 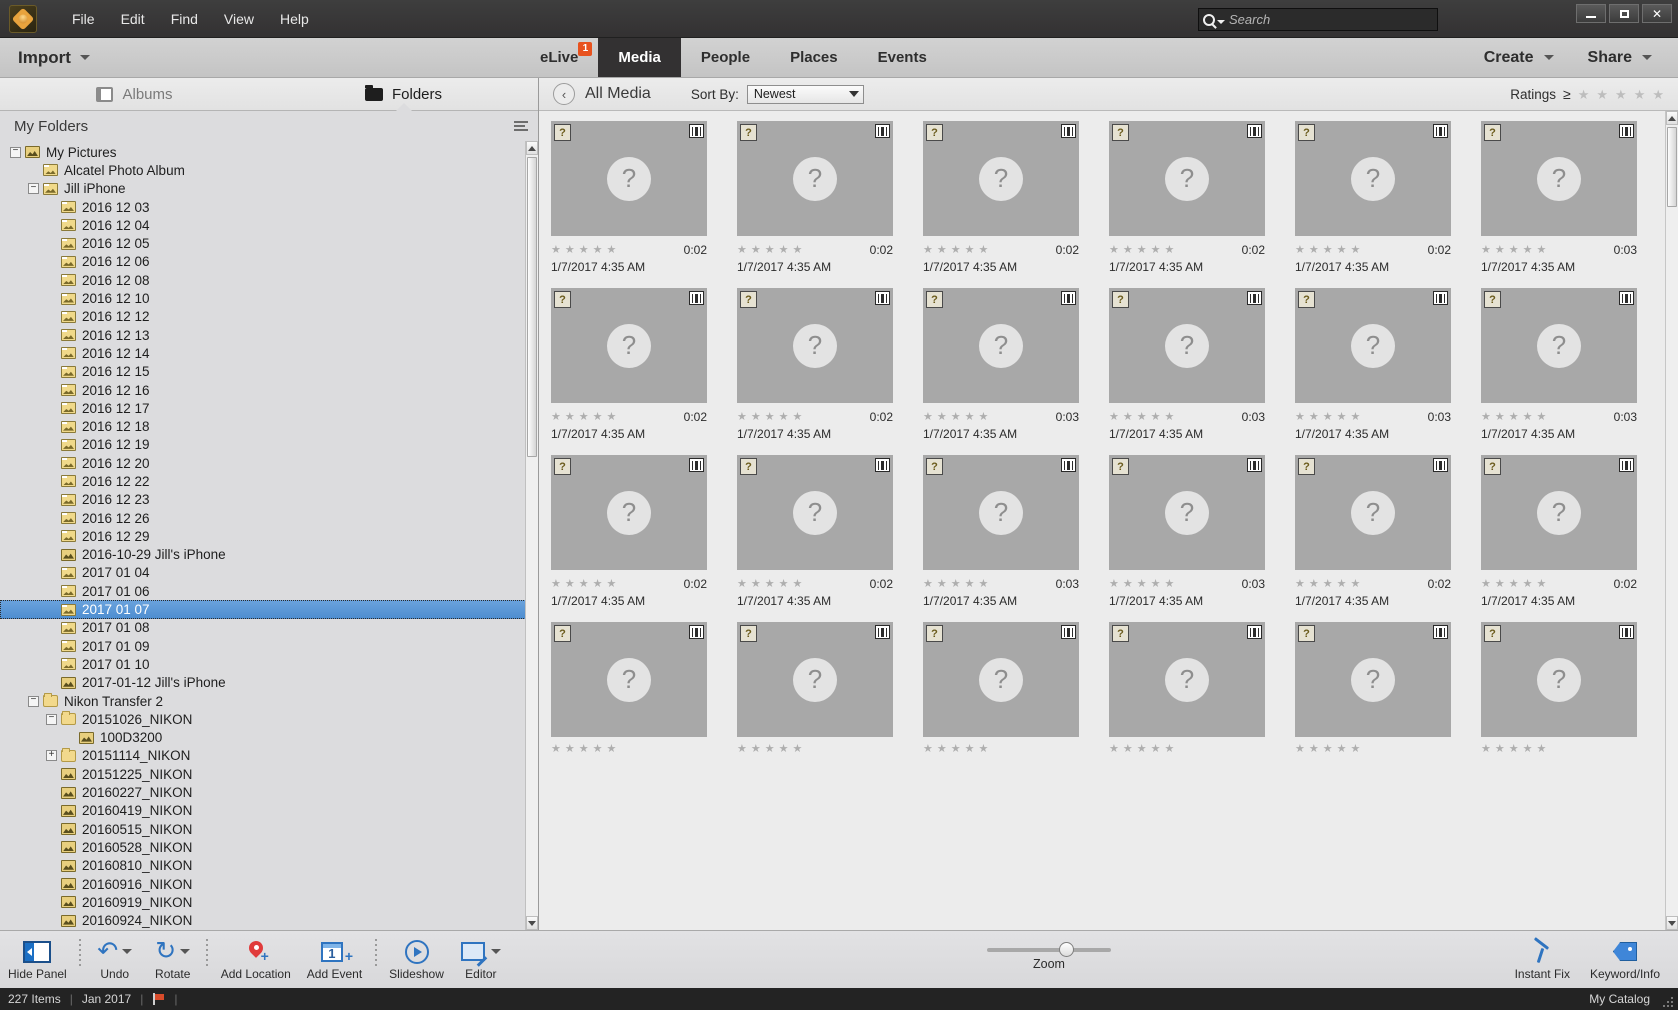 What do you see at coordinates (269, 774) in the screenshot?
I see `tree-item: 20151225_NIKON` at bounding box center [269, 774].